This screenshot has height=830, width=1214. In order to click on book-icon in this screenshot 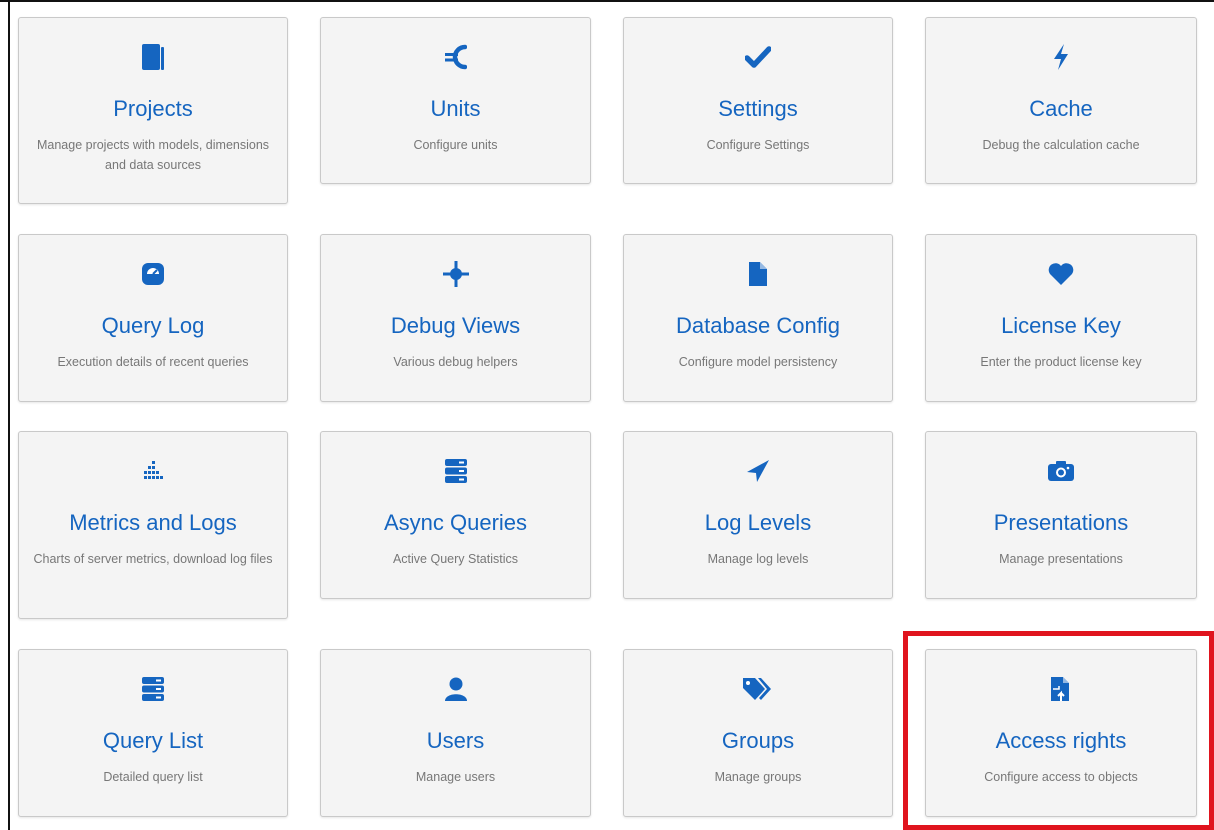, I will do `click(153, 57)`.